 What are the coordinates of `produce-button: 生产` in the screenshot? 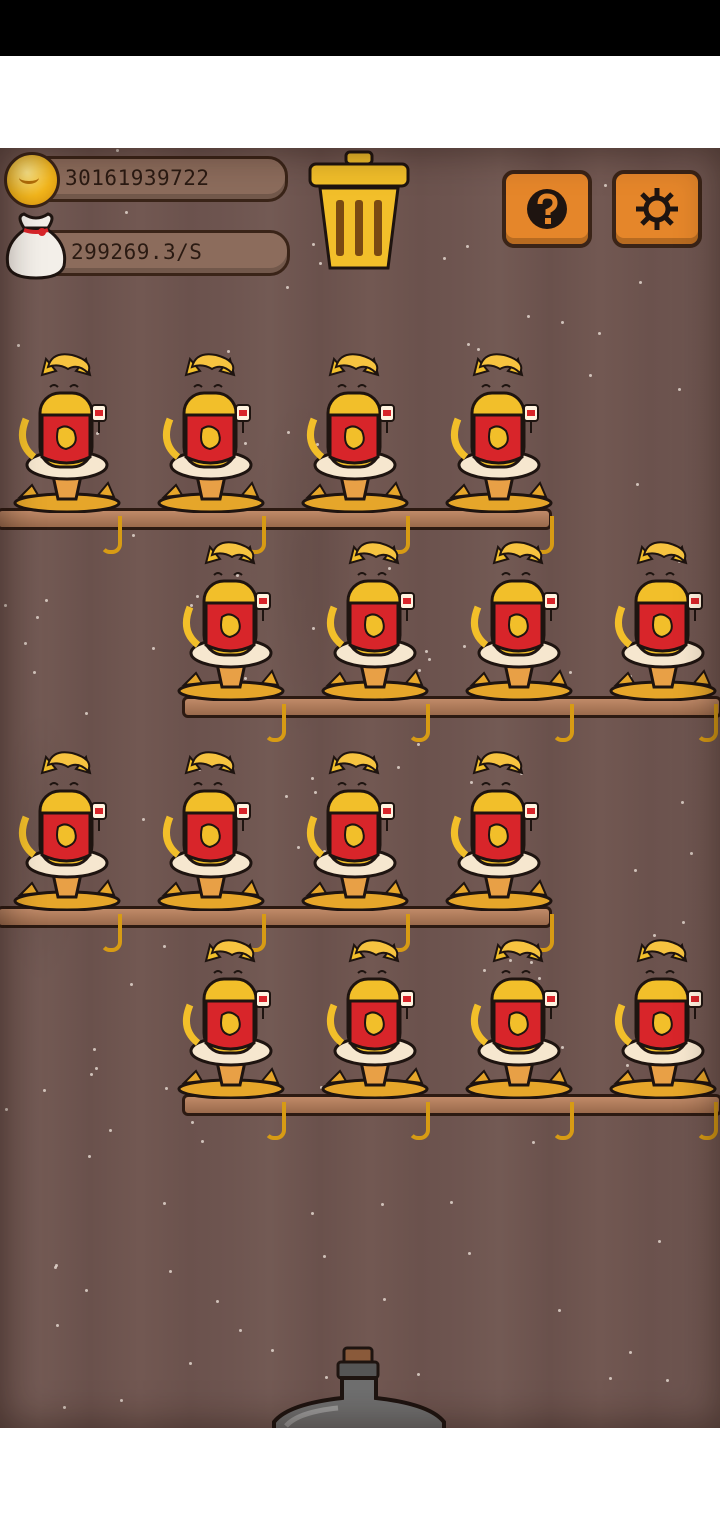 It's located at (359, 1387).